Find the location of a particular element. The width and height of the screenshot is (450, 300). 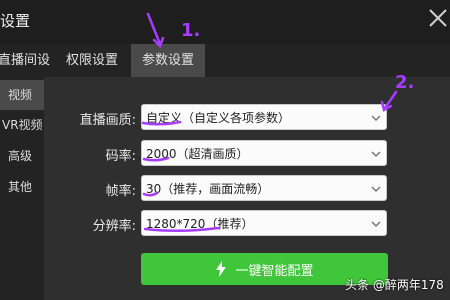

sidebar-item-other: 其他 is located at coordinates (22, 187).